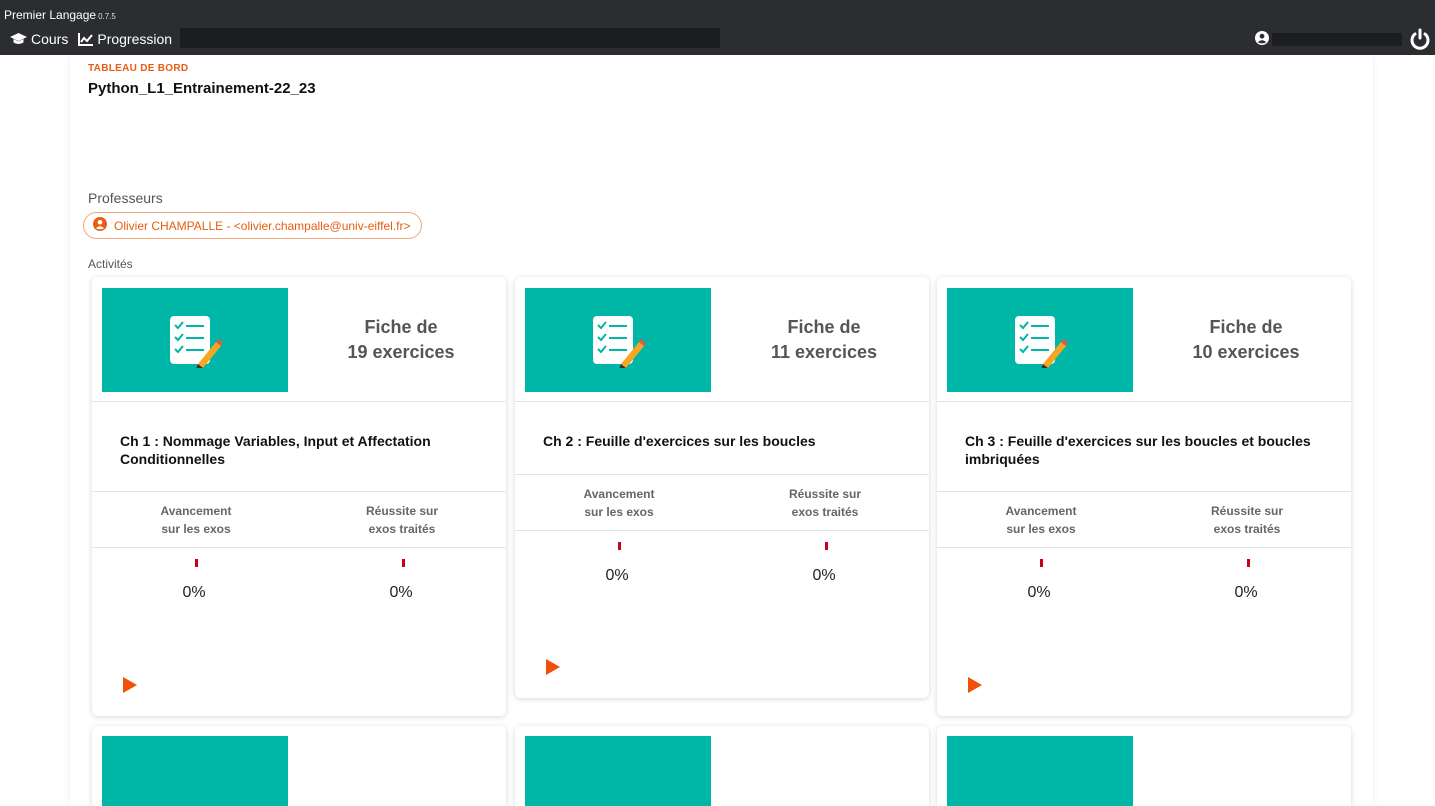 The width and height of the screenshot is (1435, 806). I want to click on top-bar: Premier Langage 0.7.5 Cours Progression, so click(717, 27).